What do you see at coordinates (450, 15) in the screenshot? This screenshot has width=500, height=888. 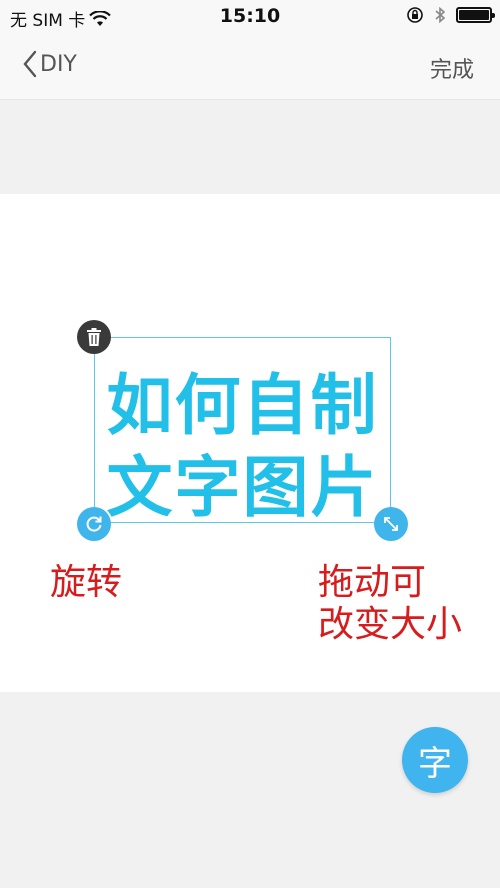 I see `status-right` at bounding box center [450, 15].